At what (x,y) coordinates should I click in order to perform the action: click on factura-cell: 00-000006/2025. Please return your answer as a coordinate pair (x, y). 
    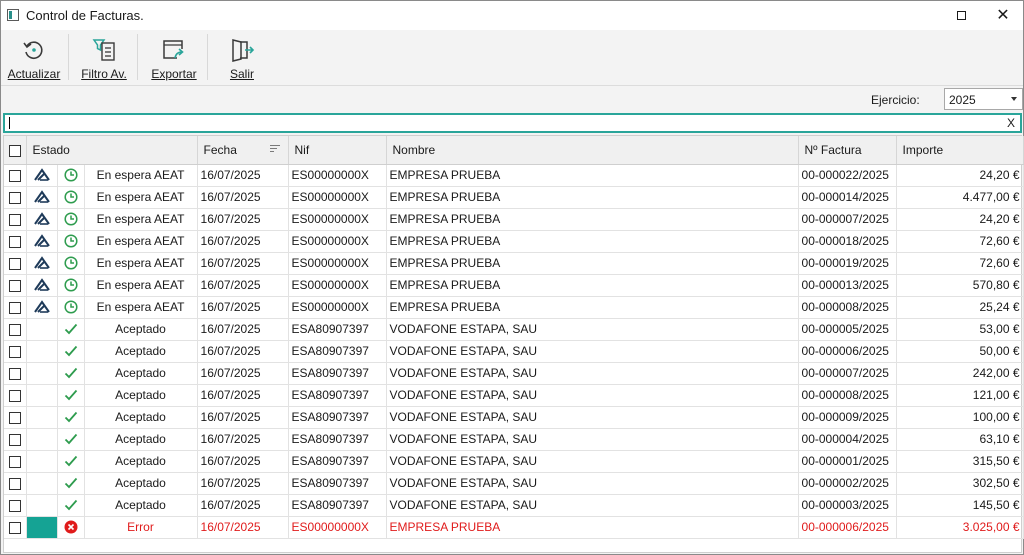
    Looking at the image, I should click on (847, 351).